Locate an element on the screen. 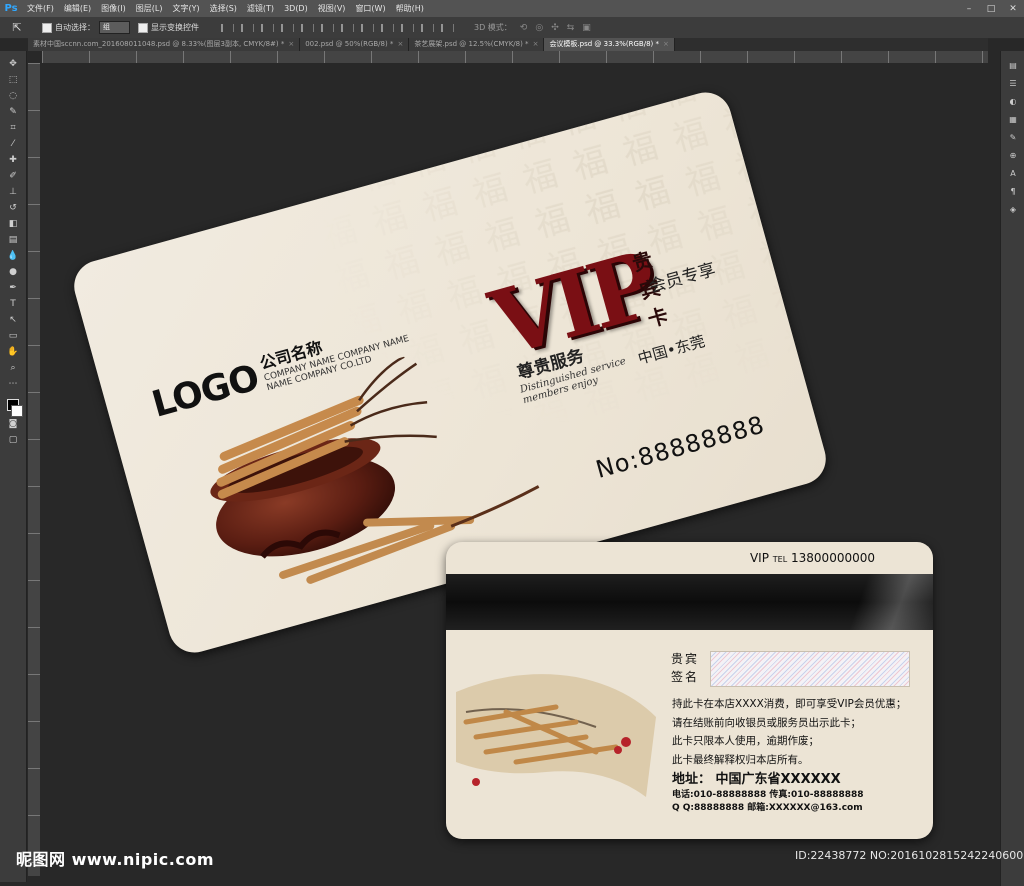 Image resolution: width=1024 pixels, height=886 pixels. hand-tool-icon: ✋ is located at coordinates (13, 352).